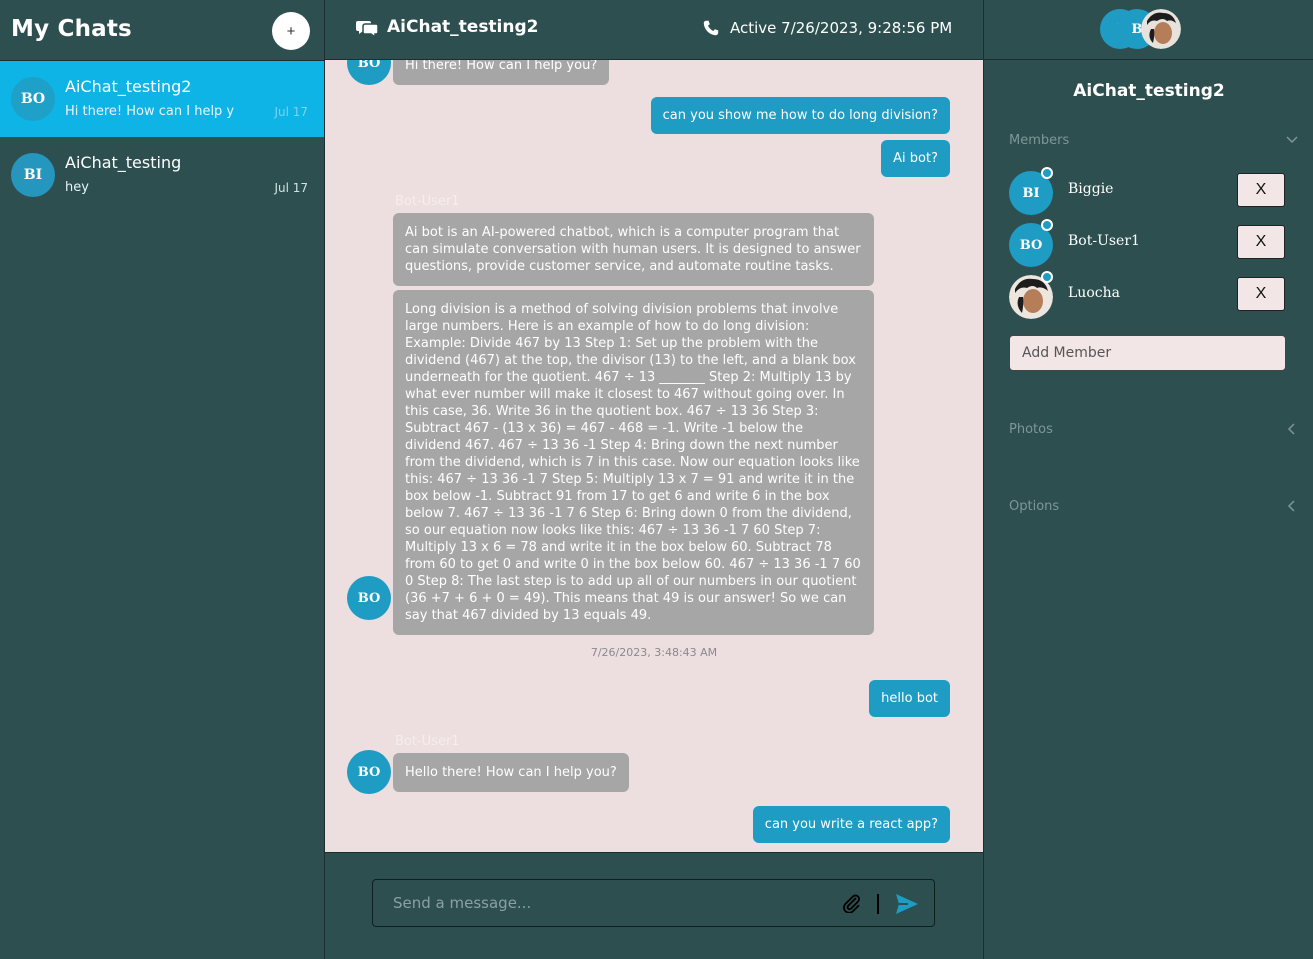 The height and width of the screenshot is (959, 1313). What do you see at coordinates (878, 904) in the screenshot?
I see `composer-divider` at bounding box center [878, 904].